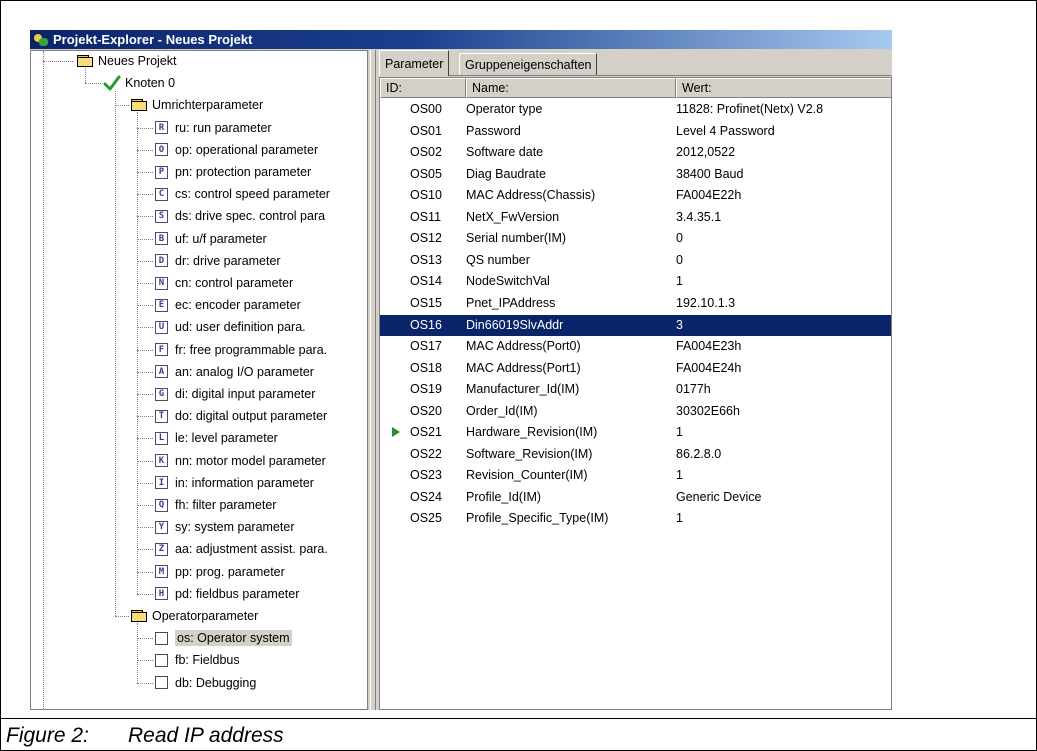 The height and width of the screenshot is (751, 1037). What do you see at coordinates (426, 281) in the screenshot?
I see `cell-id: OS14` at bounding box center [426, 281].